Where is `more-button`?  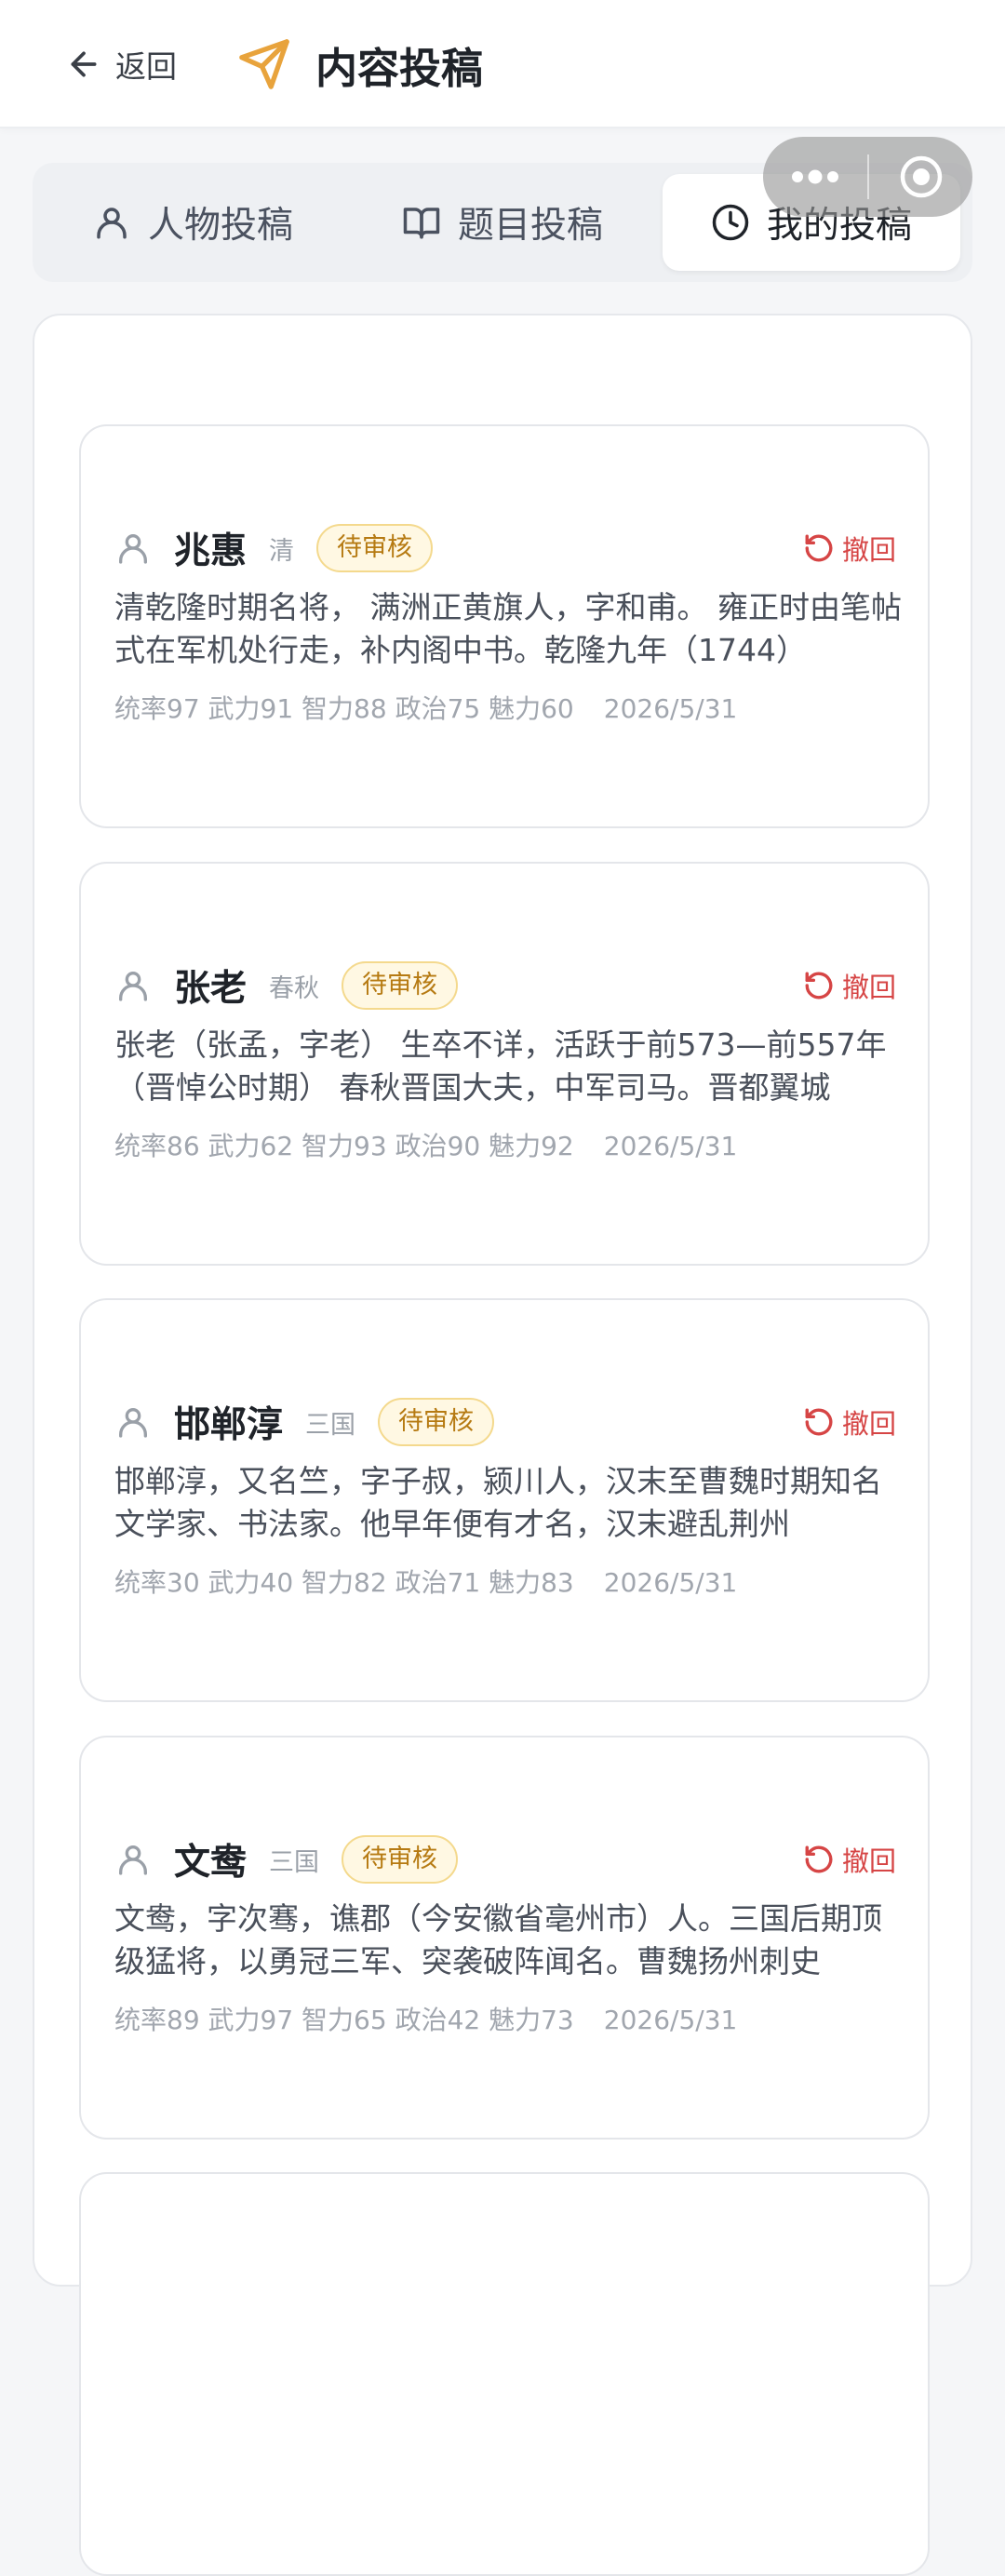 more-button is located at coordinates (815, 177).